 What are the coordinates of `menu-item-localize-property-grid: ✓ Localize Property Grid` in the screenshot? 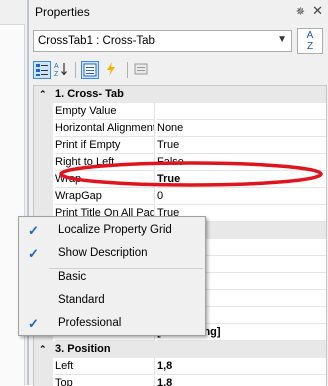 It's located at (112, 230).